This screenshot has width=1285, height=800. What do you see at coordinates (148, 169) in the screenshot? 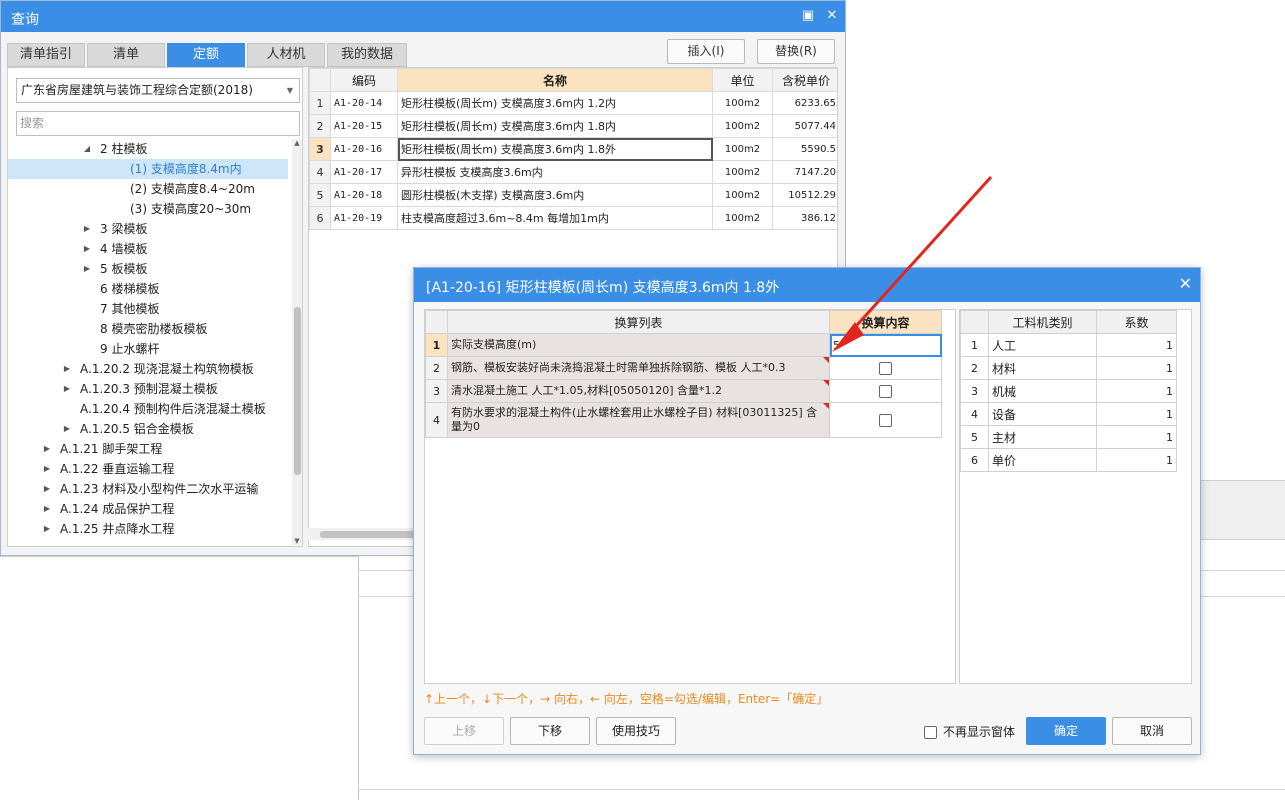
I see `tree-node: (1) 支模高度8.4m内` at bounding box center [148, 169].